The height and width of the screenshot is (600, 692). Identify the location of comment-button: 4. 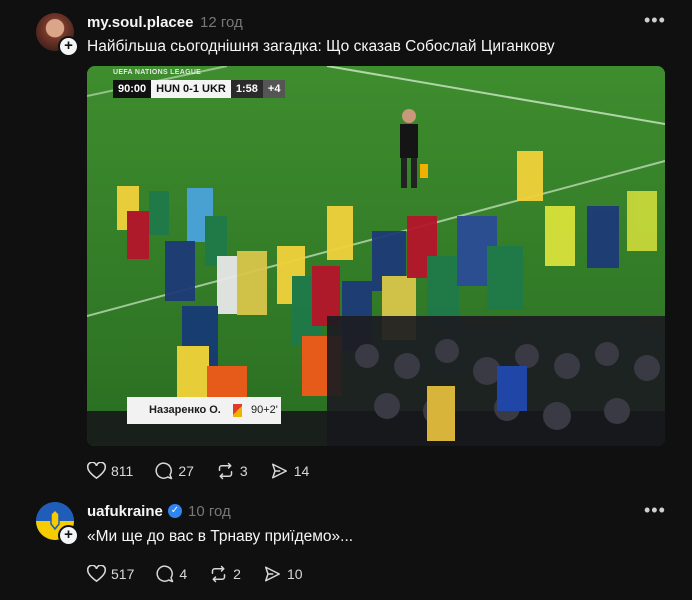
(171, 574).